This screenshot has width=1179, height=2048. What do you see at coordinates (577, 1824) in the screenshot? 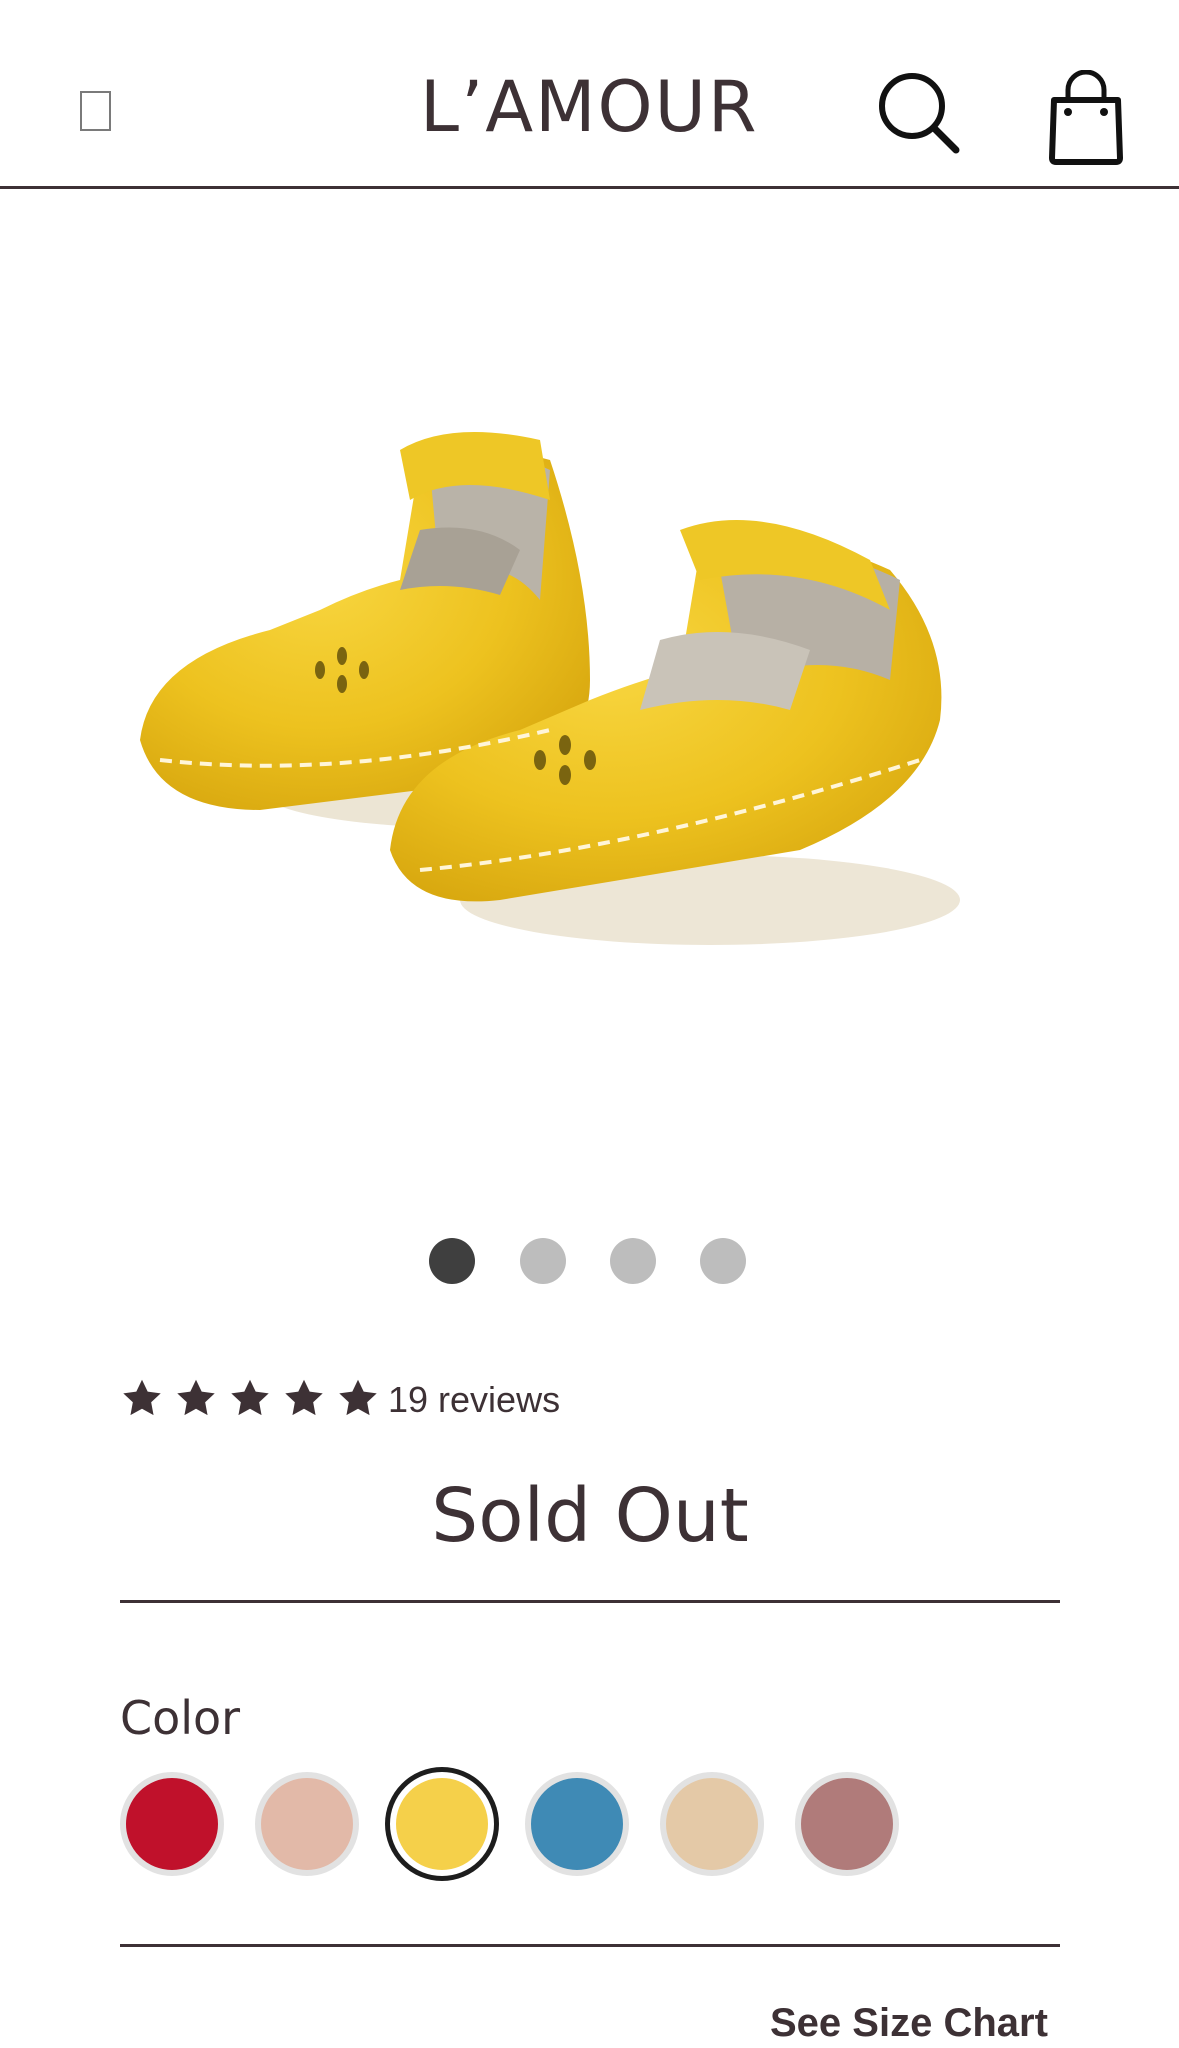
I see `color-swatch-blue` at bounding box center [577, 1824].